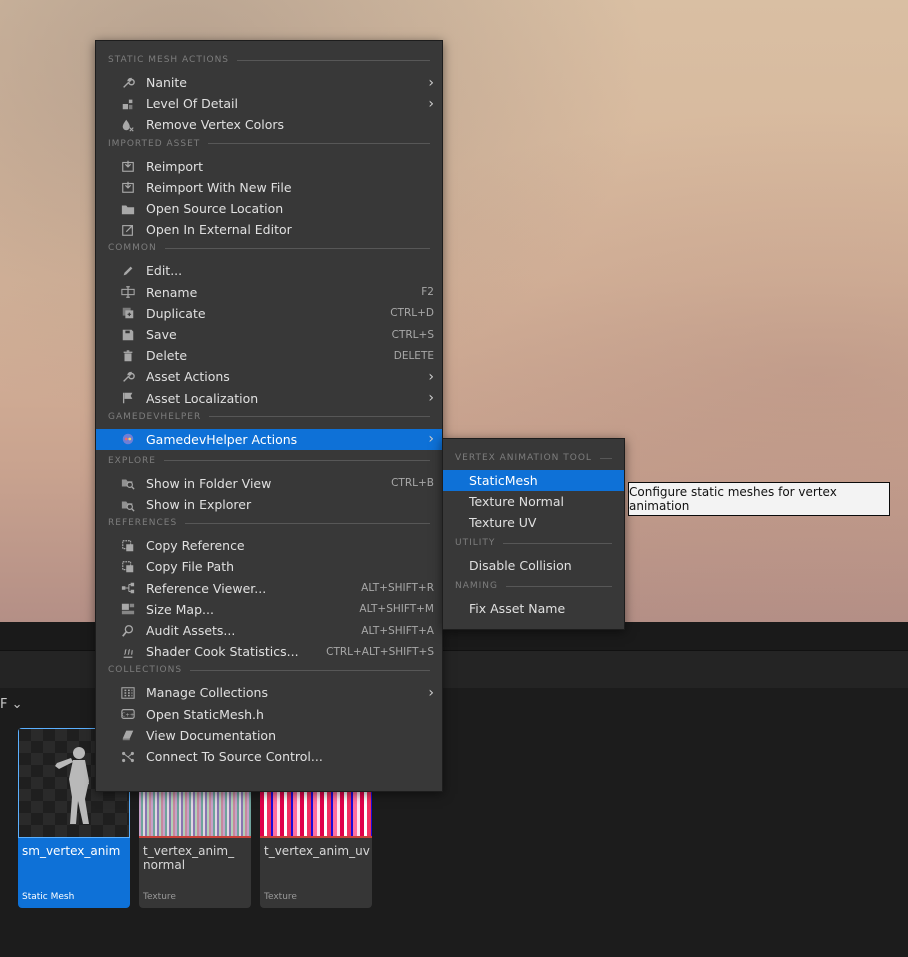 Image resolution: width=908 pixels, height=957 pixels. What do you see at coordinates (269, 187) in the screenshot?
I see `menu-item-reimport-with-new-file: Reimport With New File` at bounding box center [269, 187].